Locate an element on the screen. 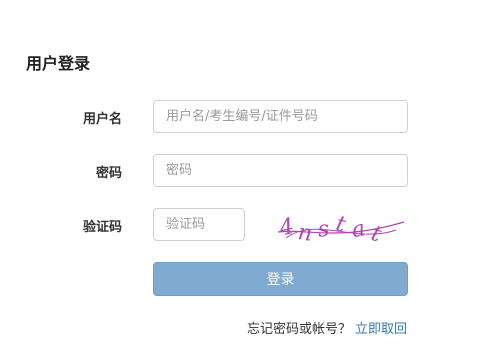  forgot-account-row: 忘记密码或帐号？ 立即取回 is located at coordinates (327, 327).